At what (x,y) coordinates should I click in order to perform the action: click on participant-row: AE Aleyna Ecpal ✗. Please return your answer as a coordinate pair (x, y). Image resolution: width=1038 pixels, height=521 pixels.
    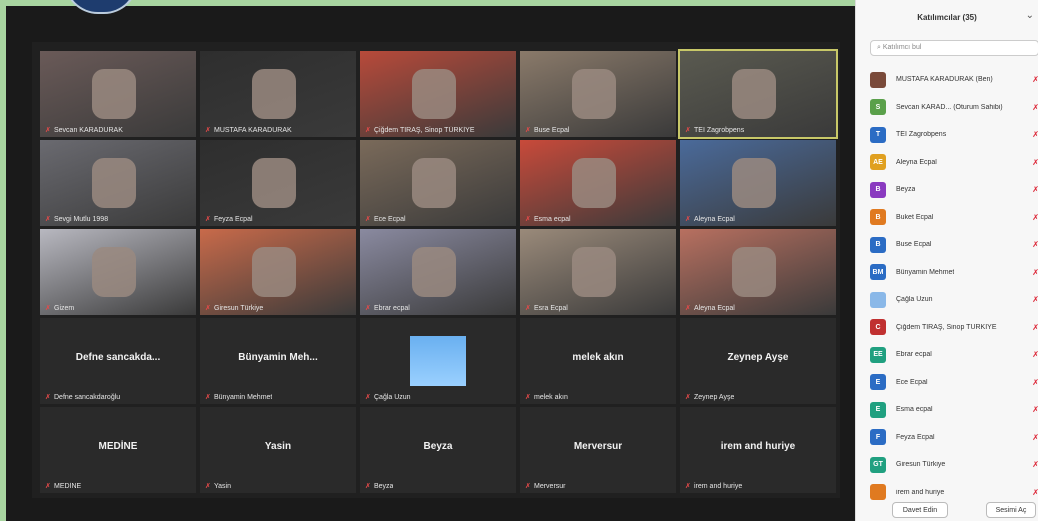
    Looking at the image, I should click on (954, 163).